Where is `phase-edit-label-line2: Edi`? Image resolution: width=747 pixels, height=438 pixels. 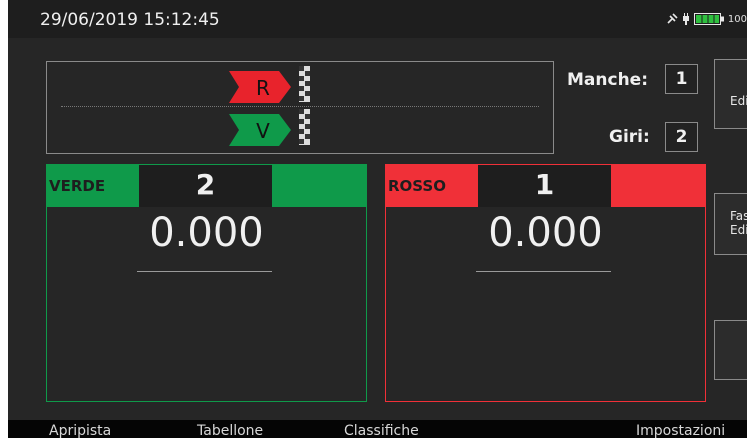
phase-edit-label-line2: Edi is located at coordinates (738, 230).